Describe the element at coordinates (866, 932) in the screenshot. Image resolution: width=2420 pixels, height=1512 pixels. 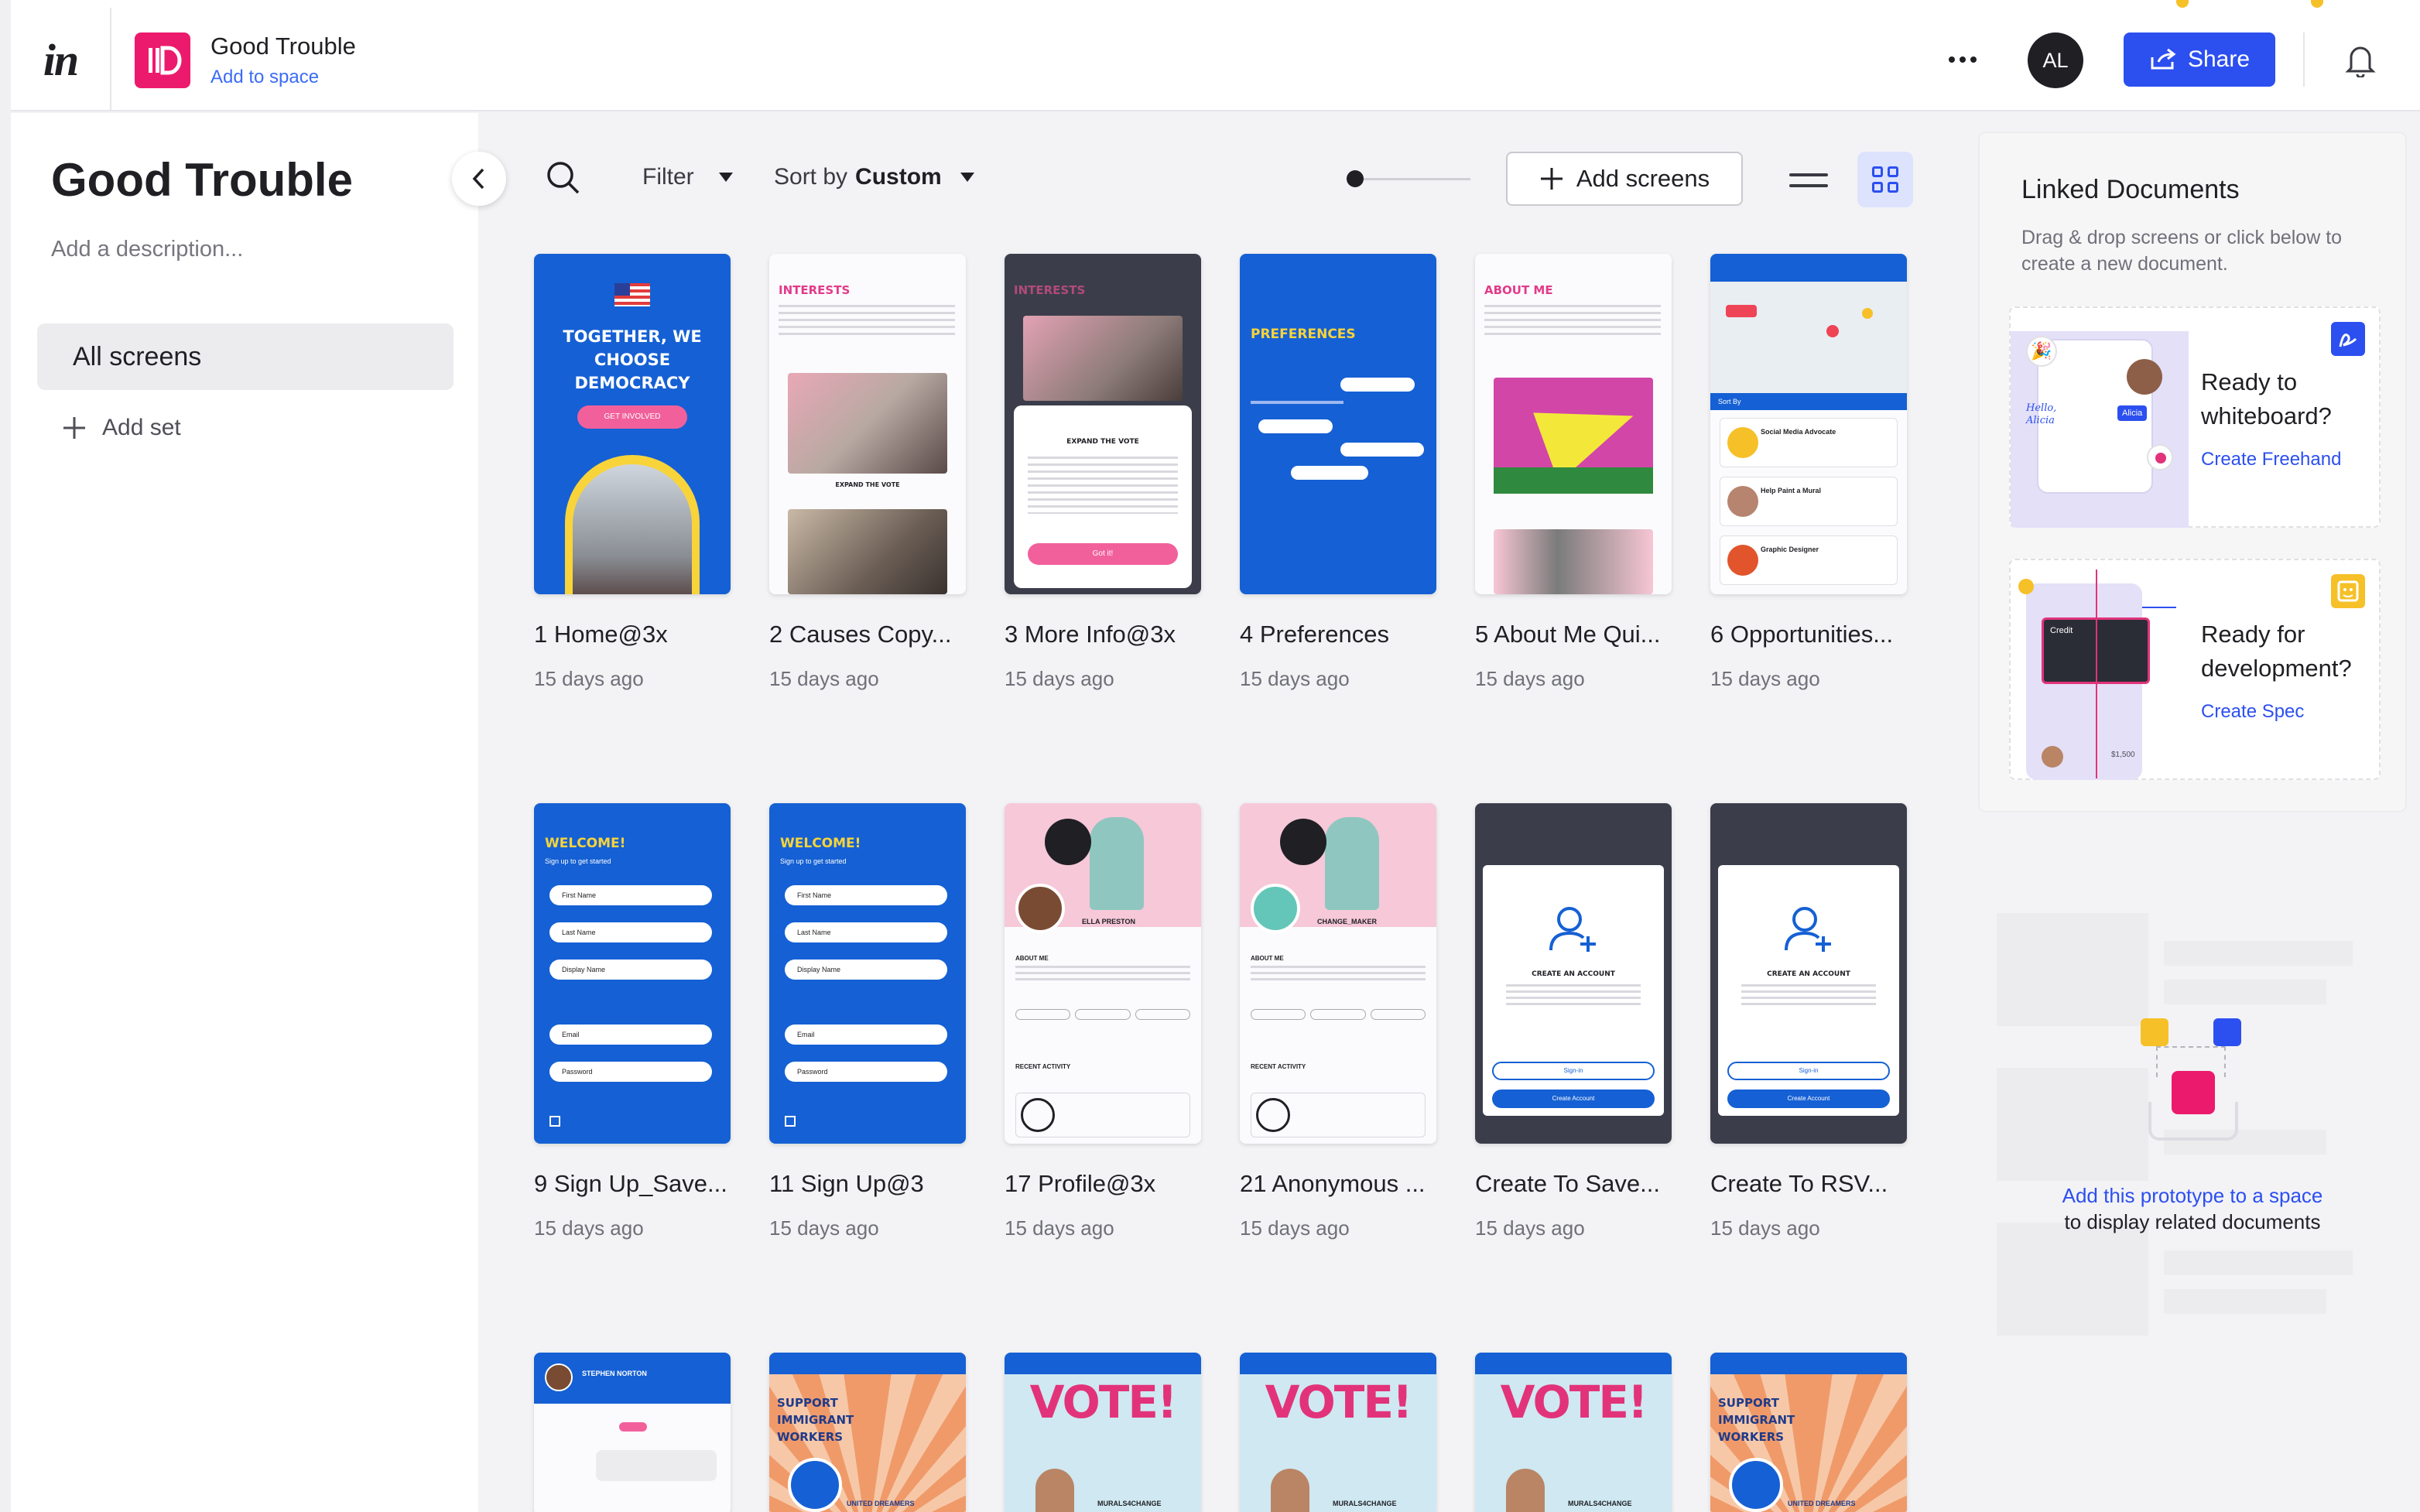
I see `thumb-field: Last Name` at that location.